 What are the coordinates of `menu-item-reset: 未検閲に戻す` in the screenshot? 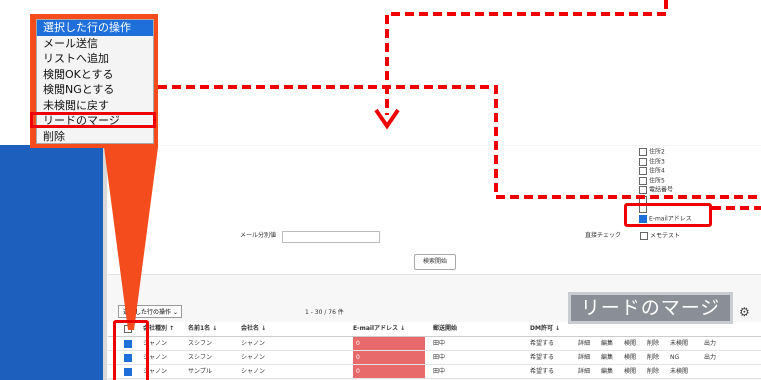 It's located at (95, 106).